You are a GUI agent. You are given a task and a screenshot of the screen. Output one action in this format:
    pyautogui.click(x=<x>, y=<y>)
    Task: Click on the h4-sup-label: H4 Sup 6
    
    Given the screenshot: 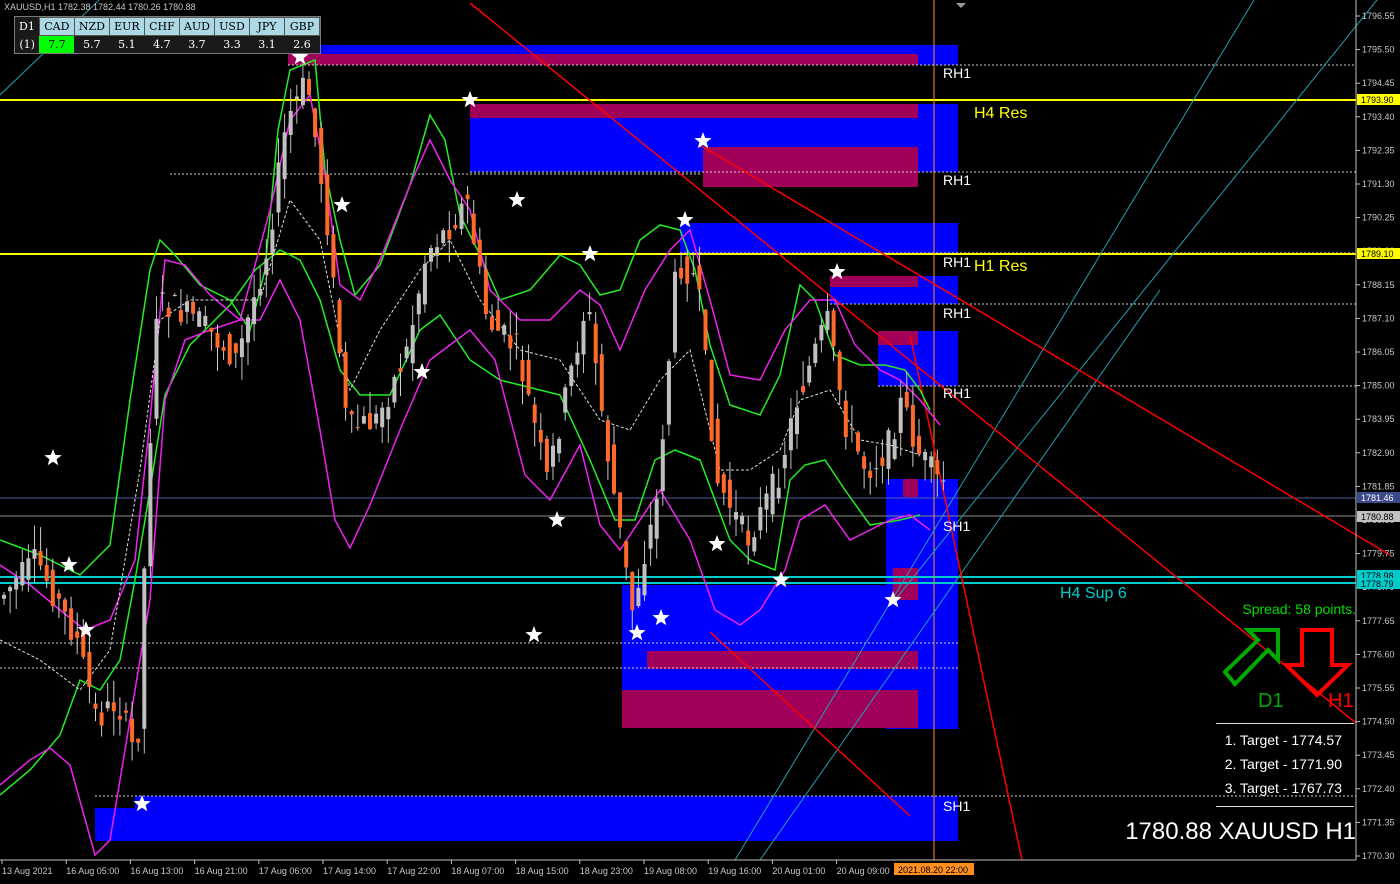 What is the action you would take?
    pyautogui.click(x=1093, y=593)
    